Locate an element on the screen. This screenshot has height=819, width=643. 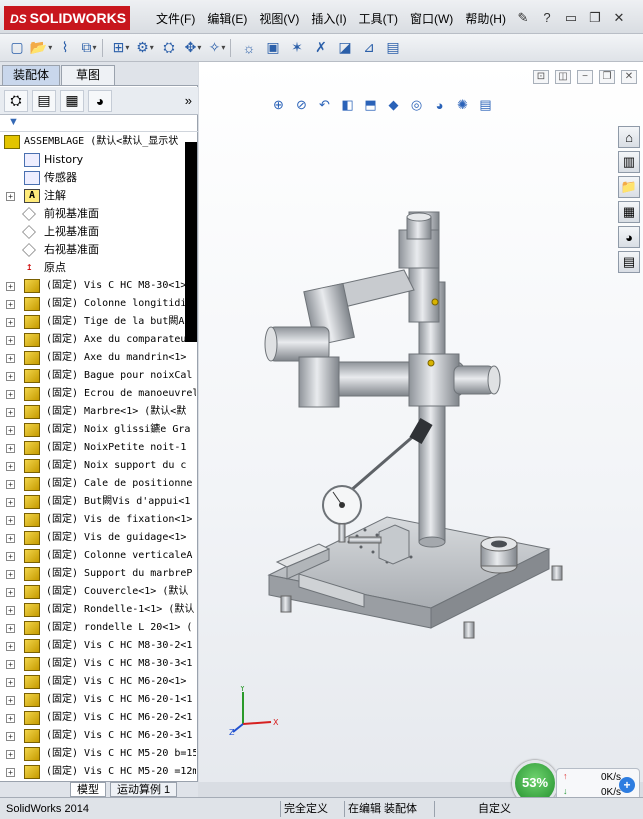
tab-sketch: 草图 is located at coordinates (88, 75).